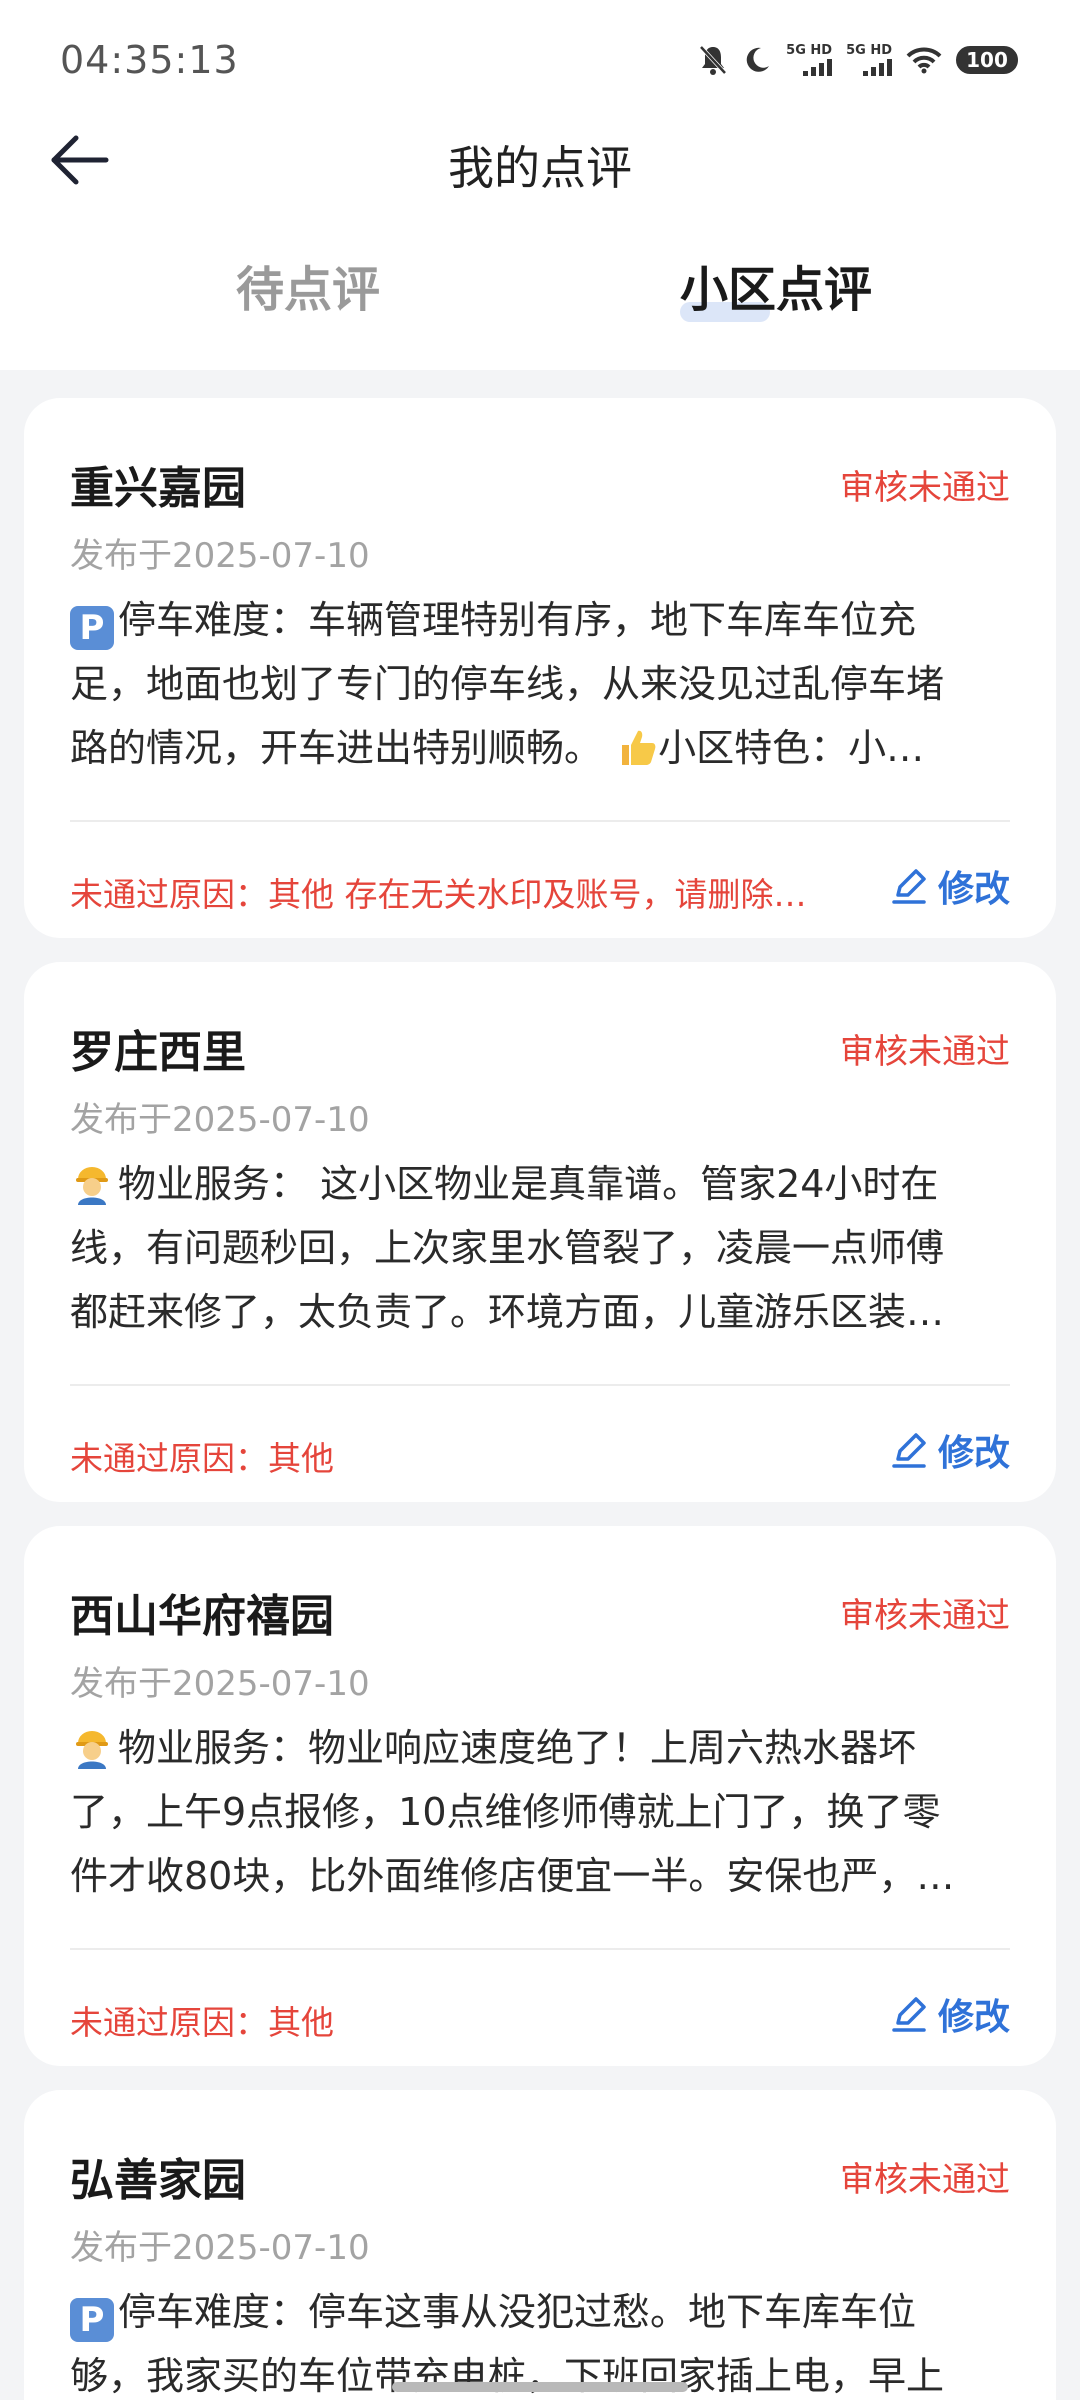 This screenshot has height=2400, width=1080. What do you see at coordinates (639, 747) in the screenshot?
I see `thumbs-up-emoji-icon` at bounding box center [639, 747].